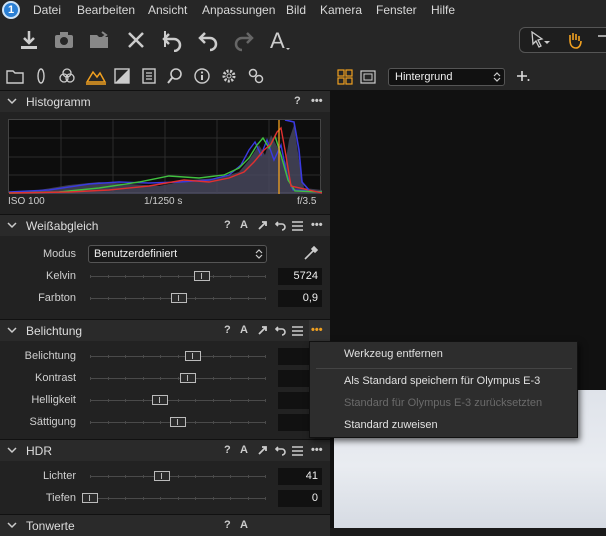  Describe the element at coordinates (244, 40) in the screenshot. I see `redo-icon` at that location.